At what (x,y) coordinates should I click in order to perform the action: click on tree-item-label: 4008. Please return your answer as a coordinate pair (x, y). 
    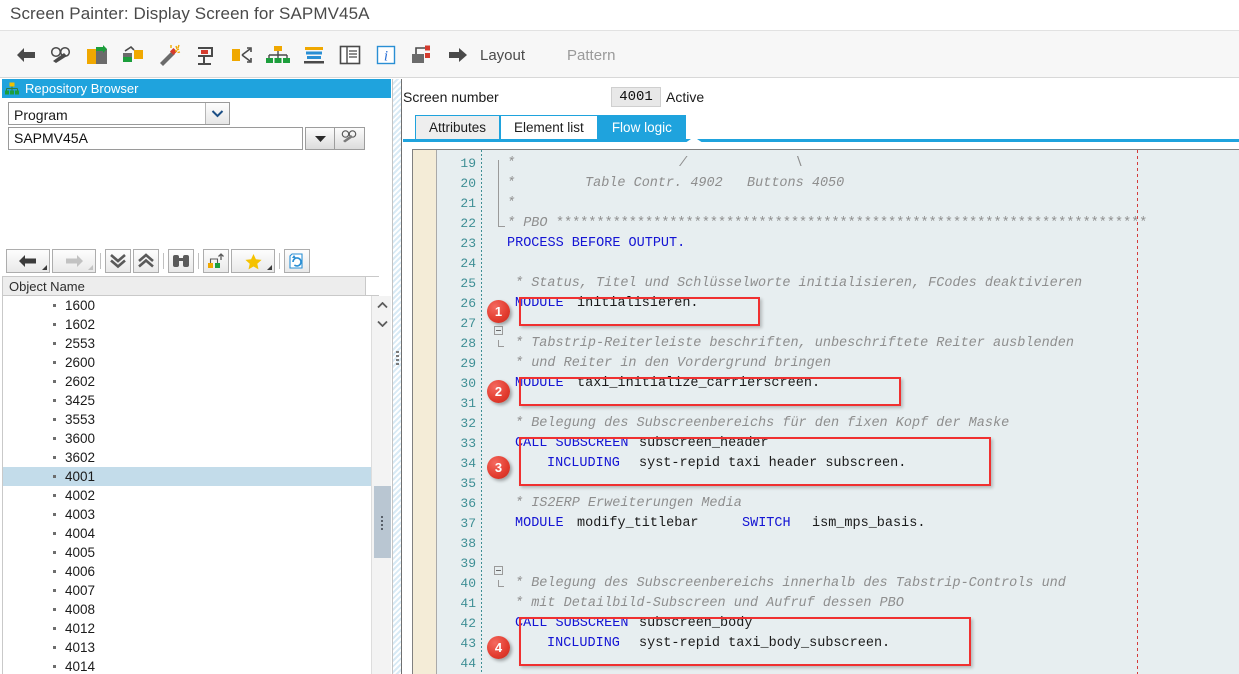
    Looking at the image, I should click on (80, 609).